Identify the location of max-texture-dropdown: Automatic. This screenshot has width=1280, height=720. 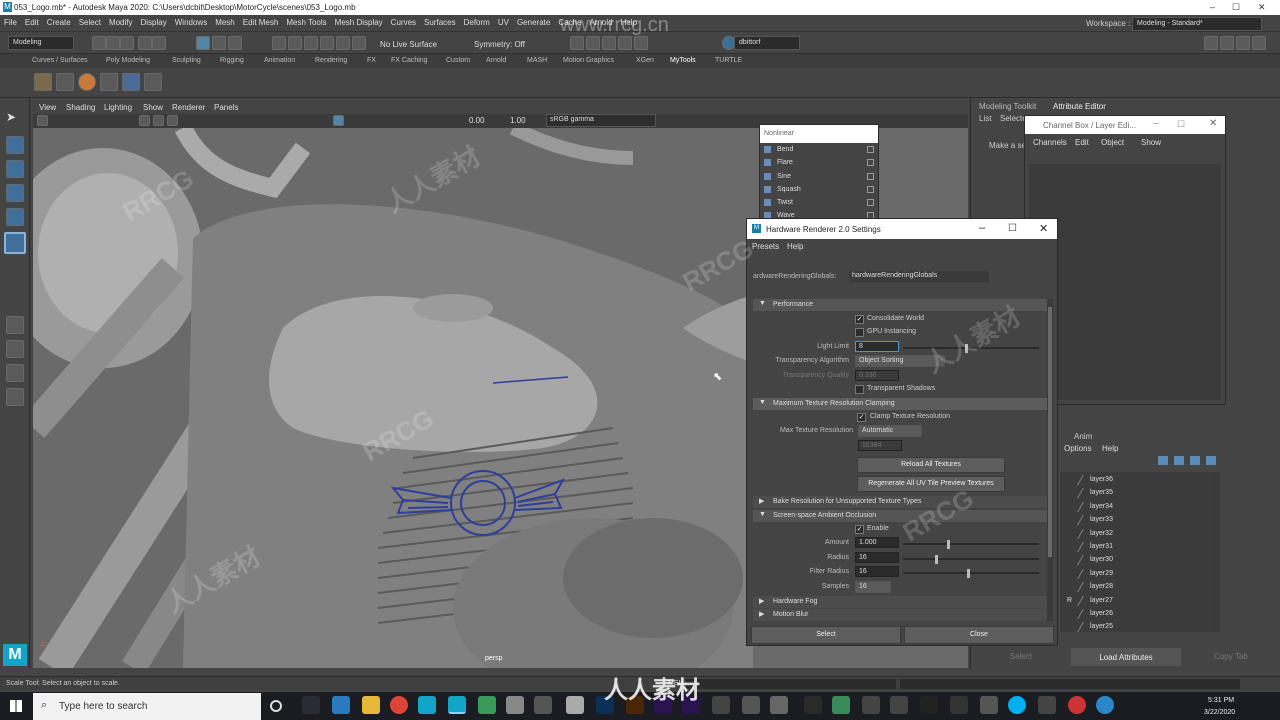
(890, 431).